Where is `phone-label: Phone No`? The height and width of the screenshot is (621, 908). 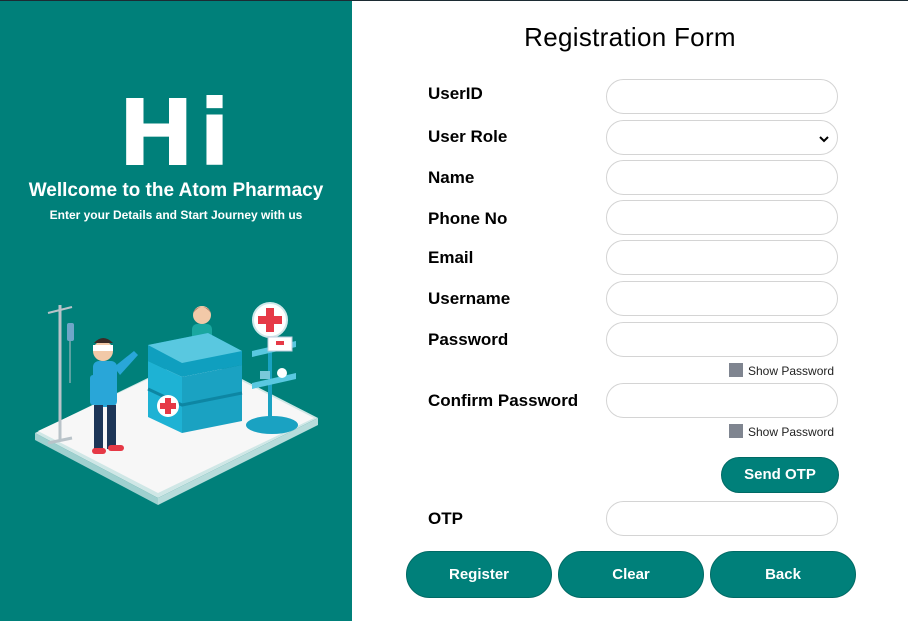
phone-label: Phone No is located at coordinates (468, 218).